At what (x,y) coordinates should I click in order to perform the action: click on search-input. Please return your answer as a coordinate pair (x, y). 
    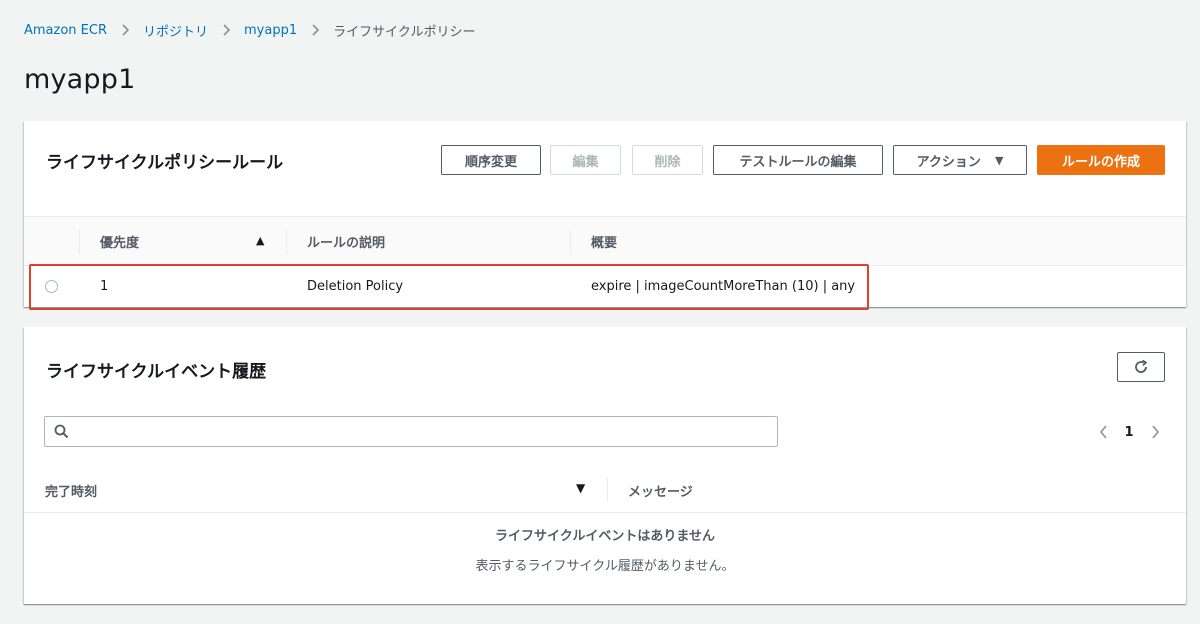
    Looking at the image, I should click on (411, 431).